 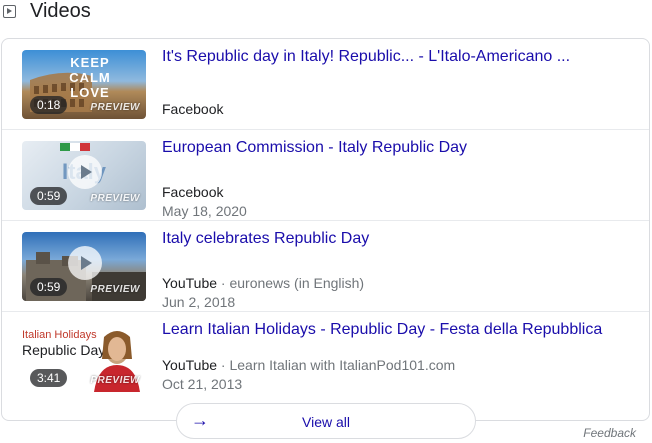 What do you see at coordinates (265, 239) in the screenshot?
I see `video-title-link: Italy celebrates Republic Day` at bounding box center [265, 239].